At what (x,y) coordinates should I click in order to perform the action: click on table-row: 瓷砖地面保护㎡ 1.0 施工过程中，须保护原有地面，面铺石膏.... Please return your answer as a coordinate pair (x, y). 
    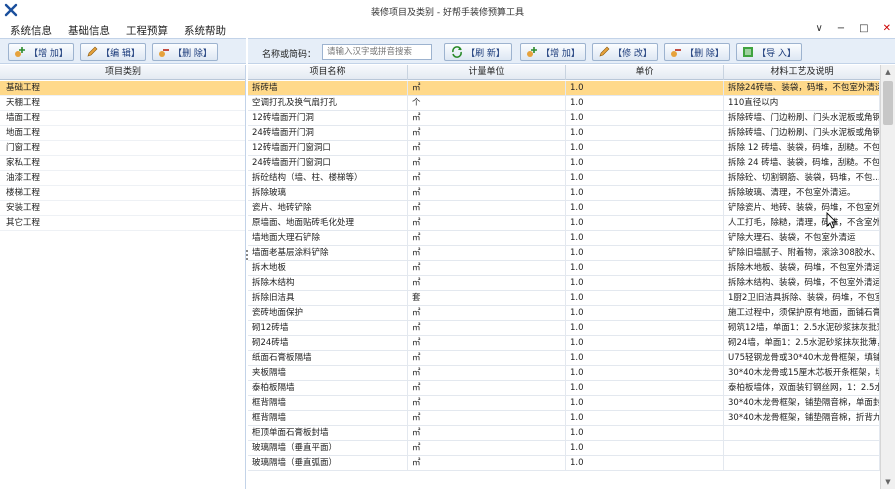
    Looking at the image, I should click on (564, 313).